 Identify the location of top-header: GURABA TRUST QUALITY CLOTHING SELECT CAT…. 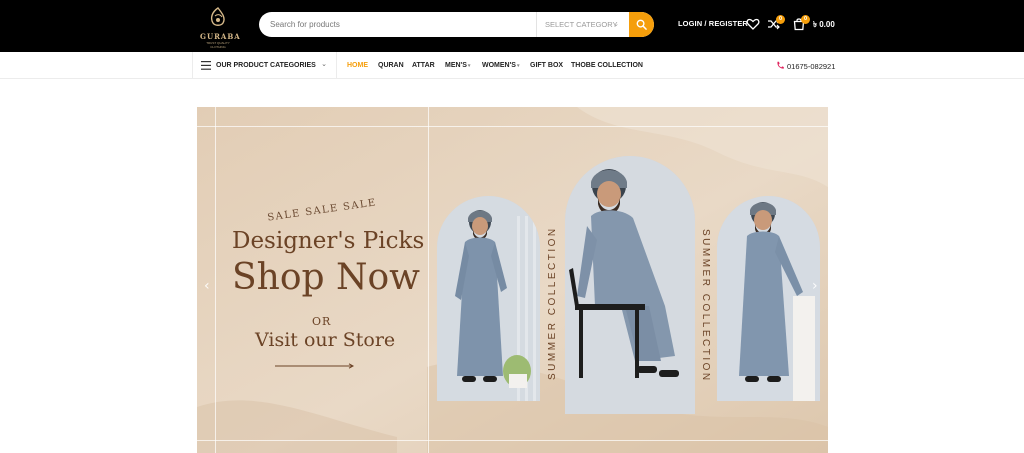
(512, 26).